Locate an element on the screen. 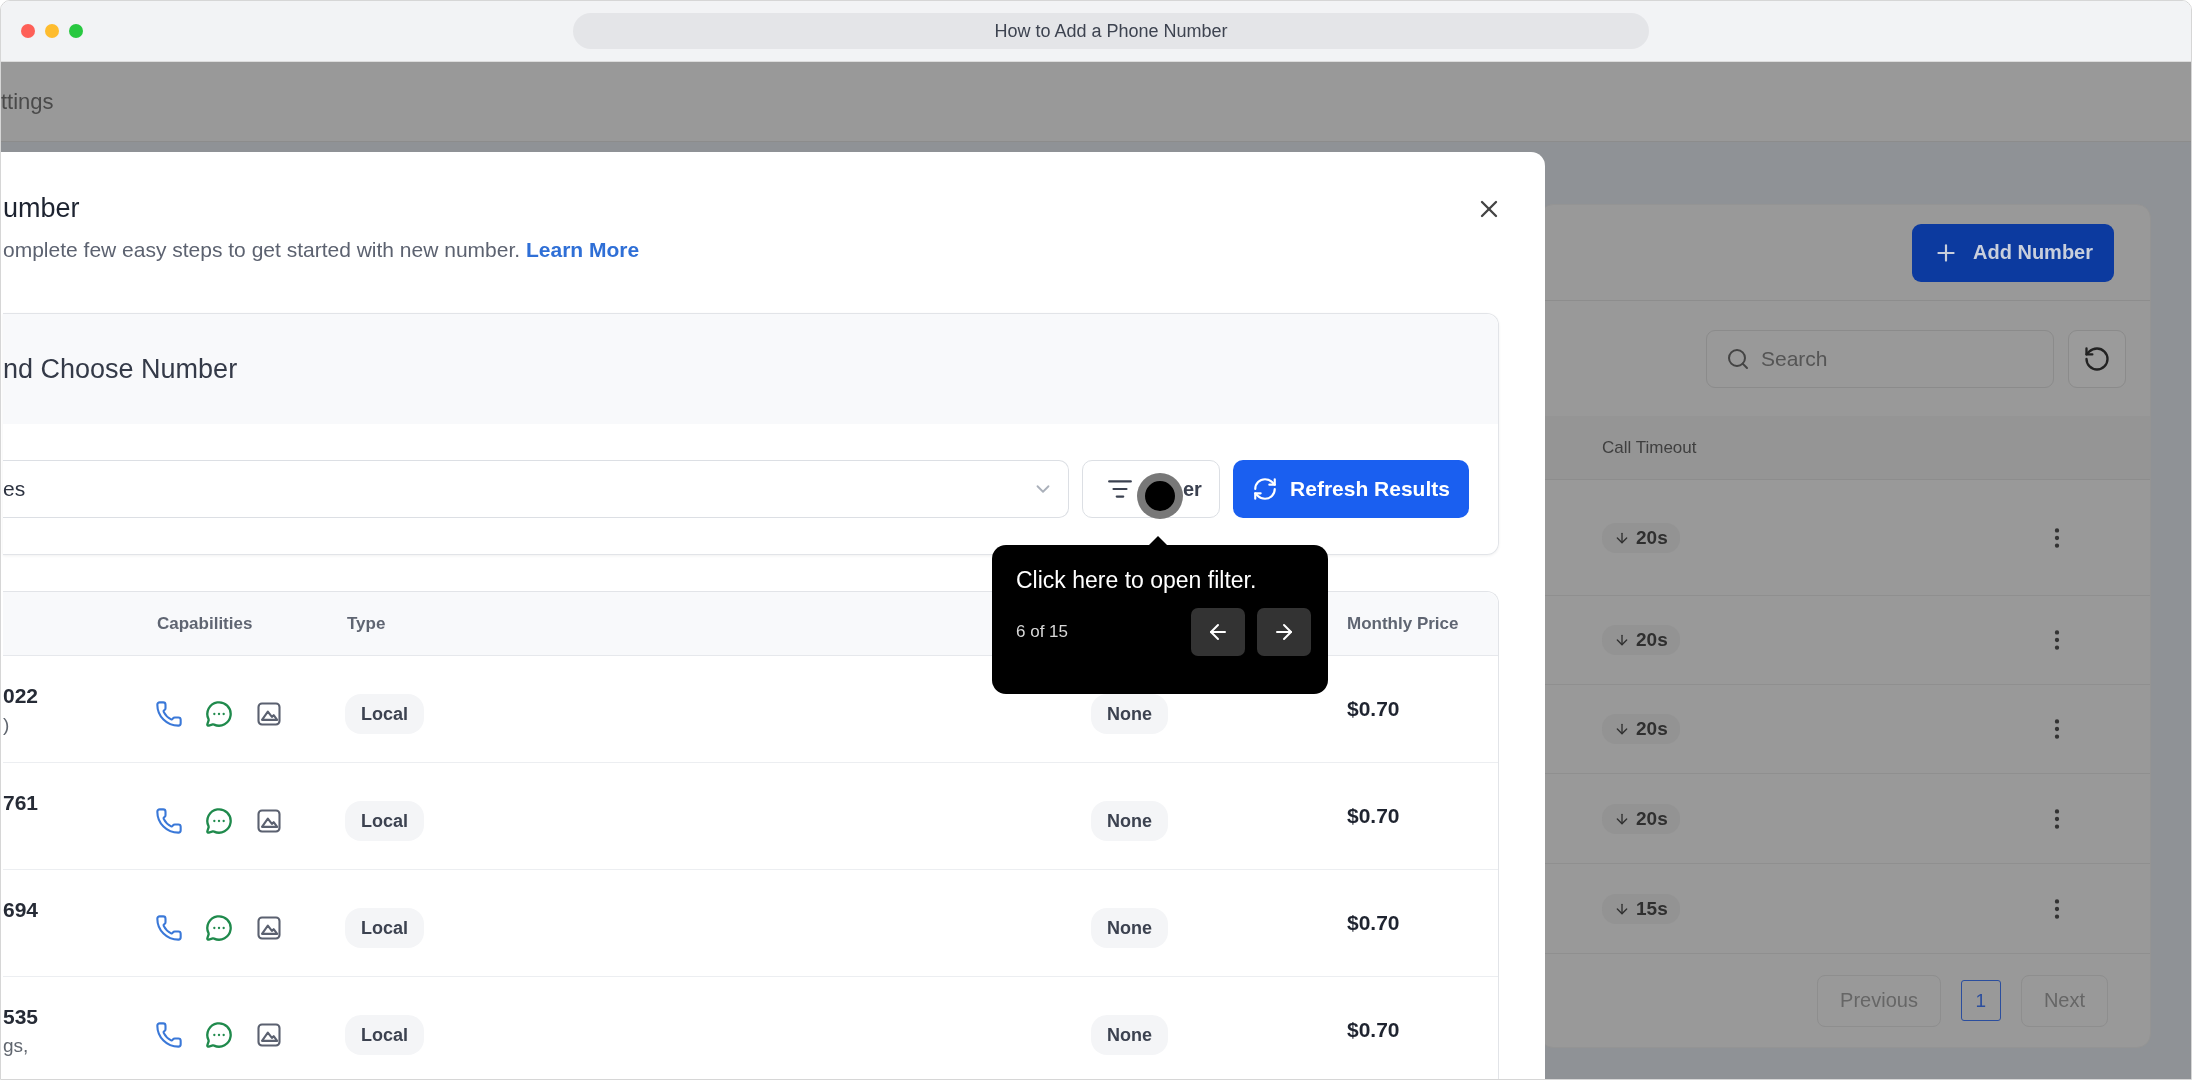 Image resolution: width=2192 pixels, height=1080 pixels. phone-number: 694 is located at coordinates (21, 910).